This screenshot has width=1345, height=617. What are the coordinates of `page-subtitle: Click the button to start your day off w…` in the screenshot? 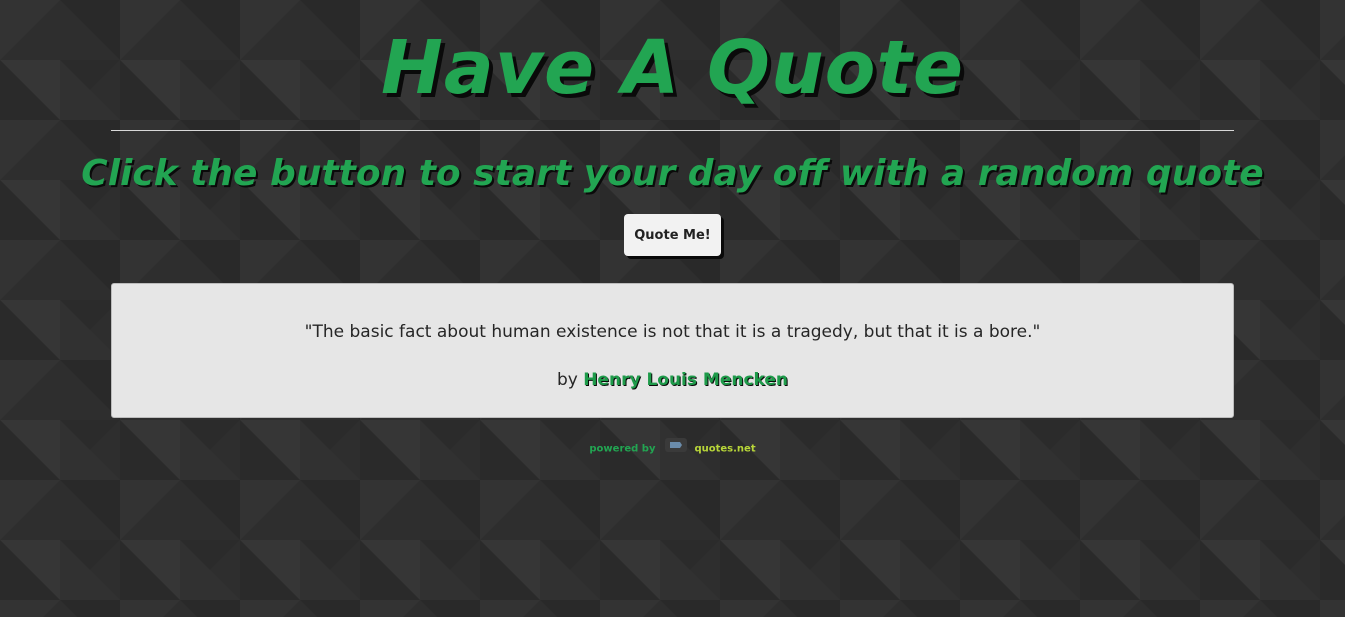 It's located at (672, 173).